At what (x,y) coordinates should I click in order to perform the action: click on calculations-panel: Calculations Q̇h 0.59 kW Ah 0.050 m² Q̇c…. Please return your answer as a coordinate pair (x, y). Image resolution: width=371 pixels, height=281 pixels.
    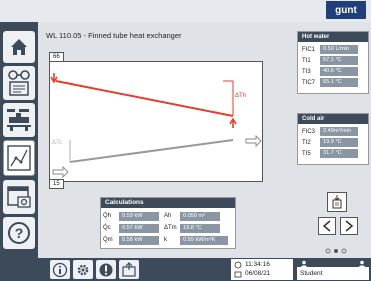
    Looking at the image, I should click on (168, 223).